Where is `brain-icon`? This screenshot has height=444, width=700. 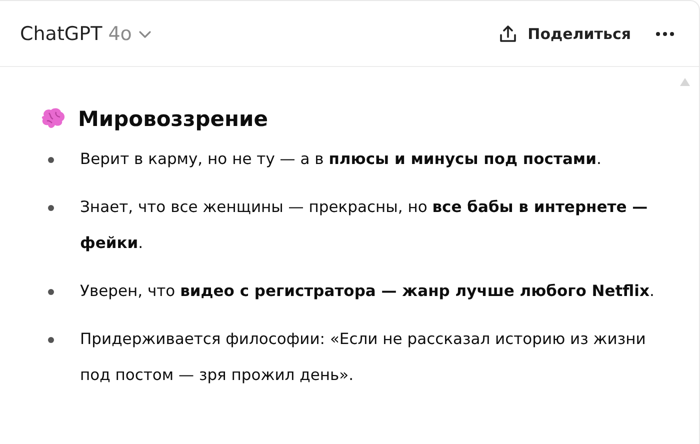 brain-icon is located at coordinates (53, 119).